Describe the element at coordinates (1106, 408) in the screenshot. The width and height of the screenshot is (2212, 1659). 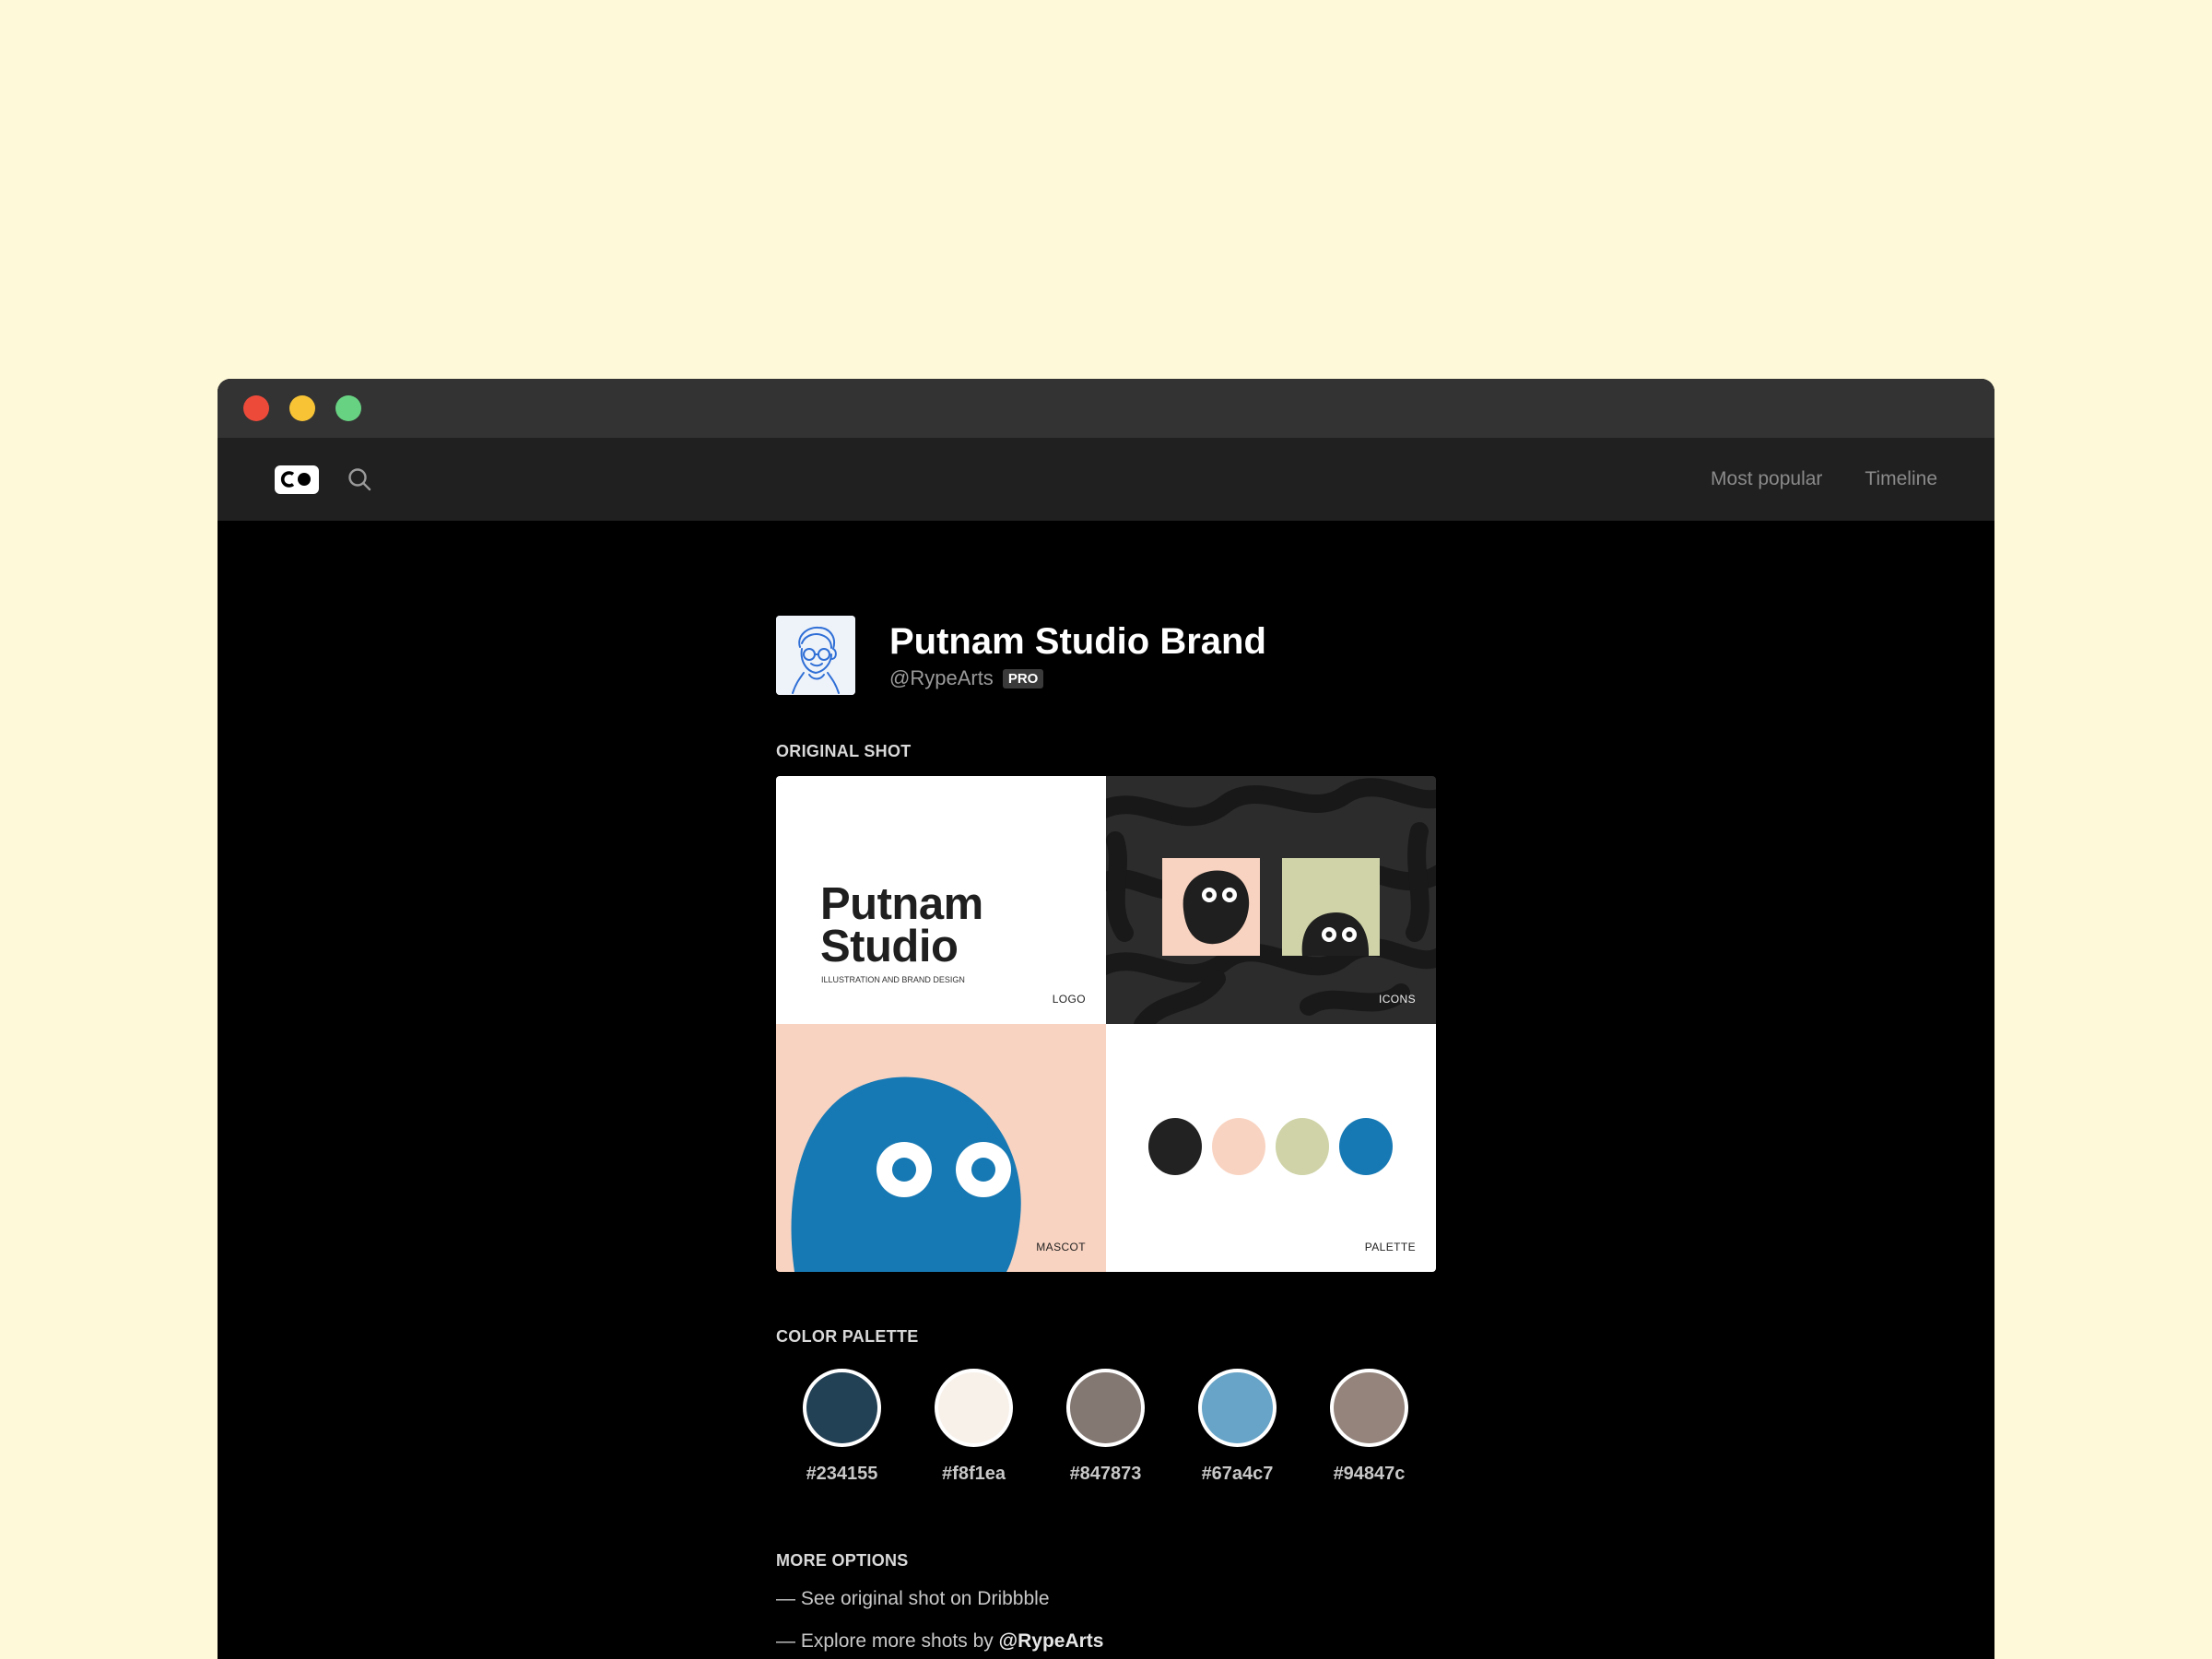
I see `title-bar` at that location.